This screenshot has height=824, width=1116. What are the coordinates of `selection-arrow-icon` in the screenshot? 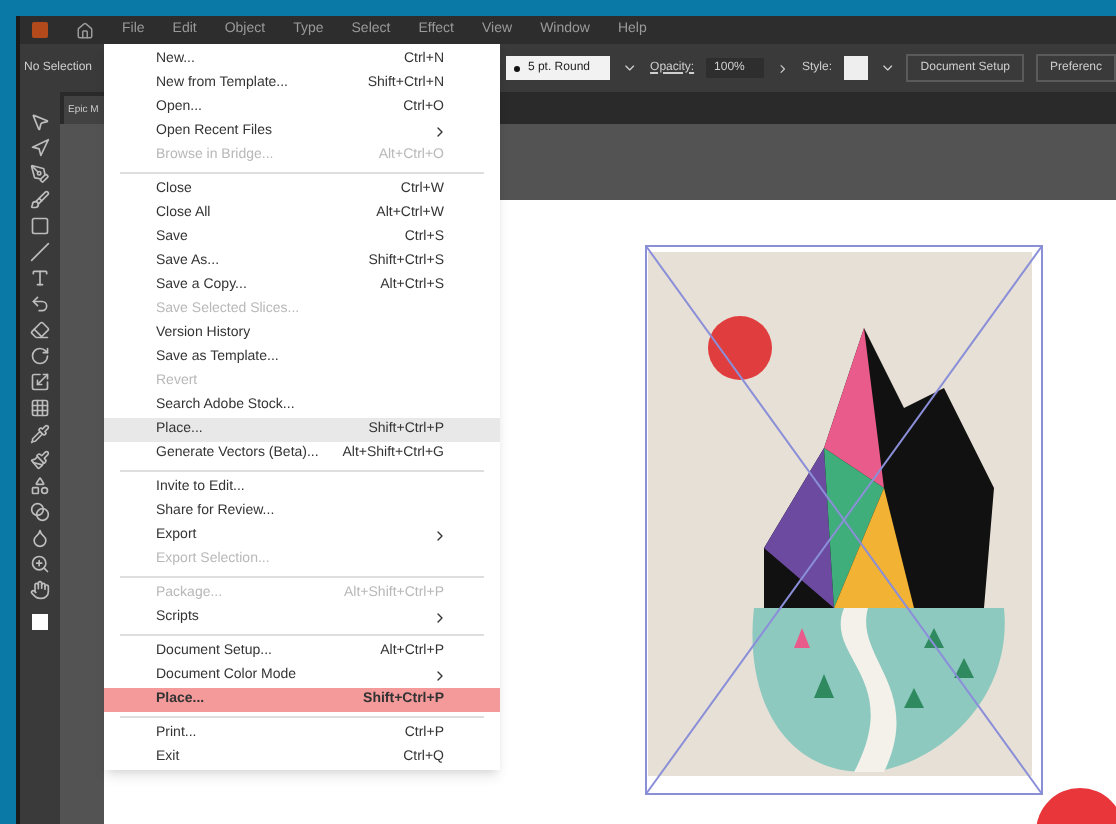 It's located at (40, 122).